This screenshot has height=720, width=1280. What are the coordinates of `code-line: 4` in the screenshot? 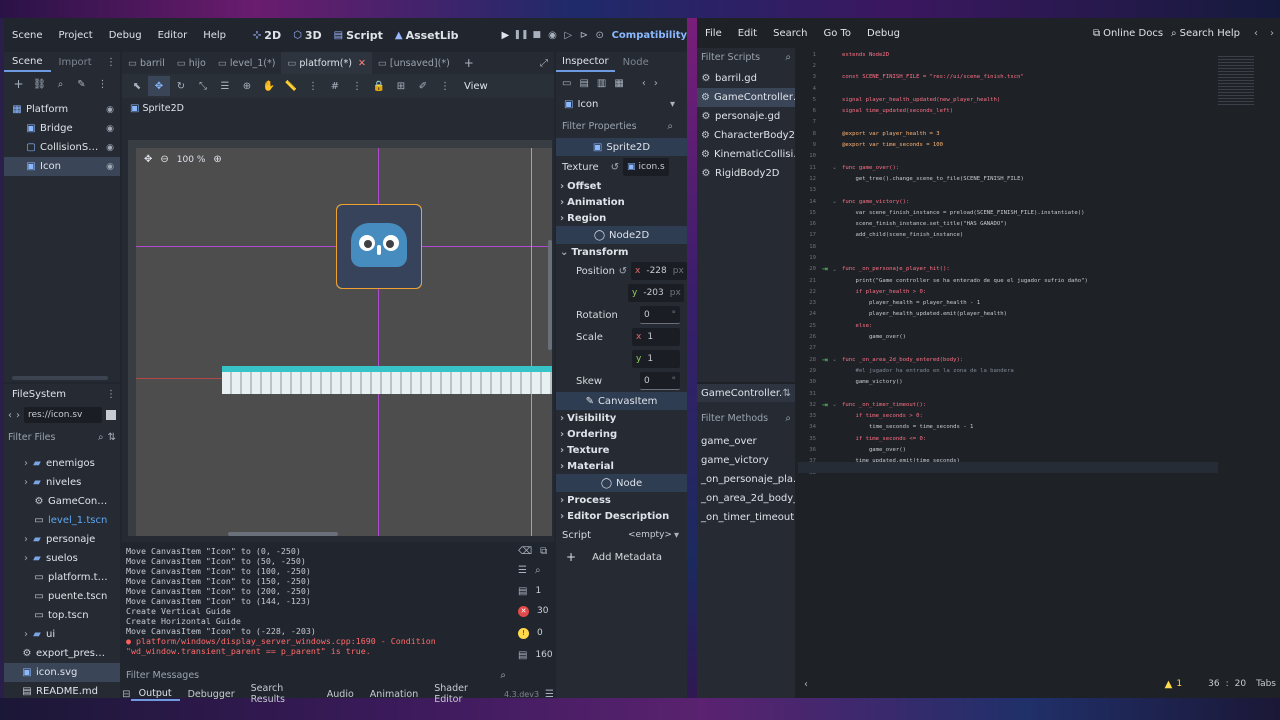 It's located at (1039, 88).